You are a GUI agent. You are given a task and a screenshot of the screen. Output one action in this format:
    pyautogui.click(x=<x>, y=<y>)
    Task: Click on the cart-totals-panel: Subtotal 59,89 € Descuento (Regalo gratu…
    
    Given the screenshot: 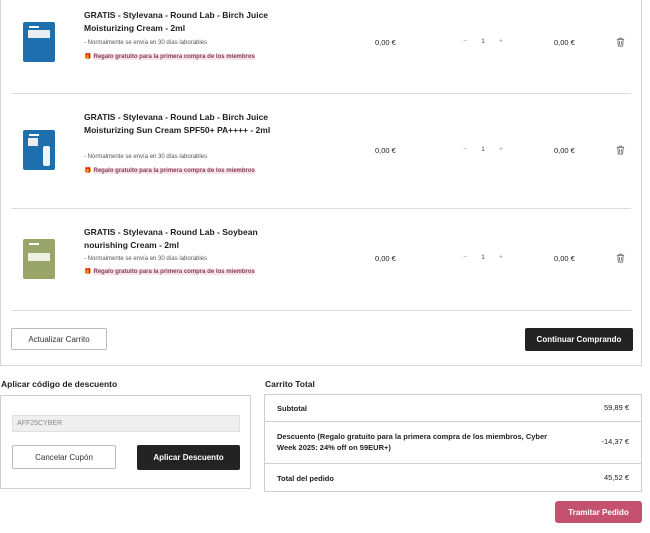 What is the action you would take?
    pyautogui.click(x=453, y=443)
    